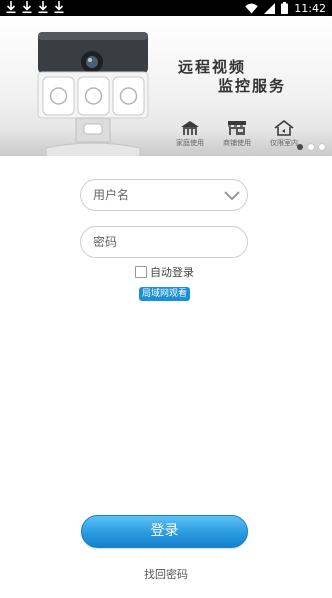 This screenshot has height=598, width=332. What do you see at coordinates (35, 7) in the screenshot?
I see `notification-icons` at bounding box center [35, 7].